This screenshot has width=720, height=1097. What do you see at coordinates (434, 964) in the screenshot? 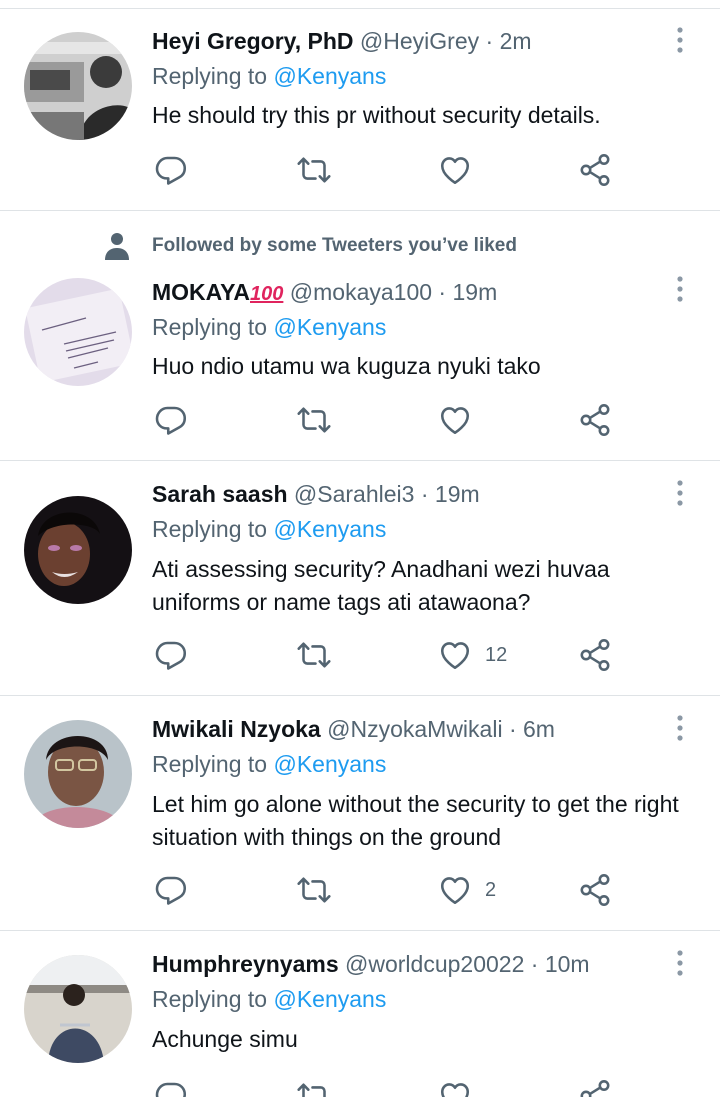
I see `user-handle: @worldcup20022` at bounding box center [434, 964].